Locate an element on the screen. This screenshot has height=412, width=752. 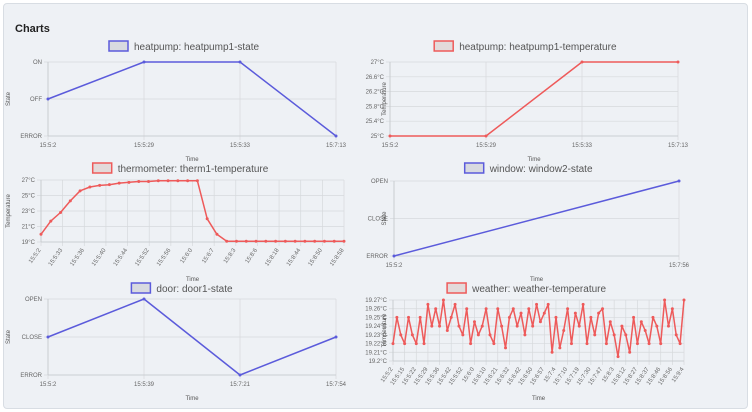
x-tick-label: 15:7:54 is located at coordinates (336, 385).